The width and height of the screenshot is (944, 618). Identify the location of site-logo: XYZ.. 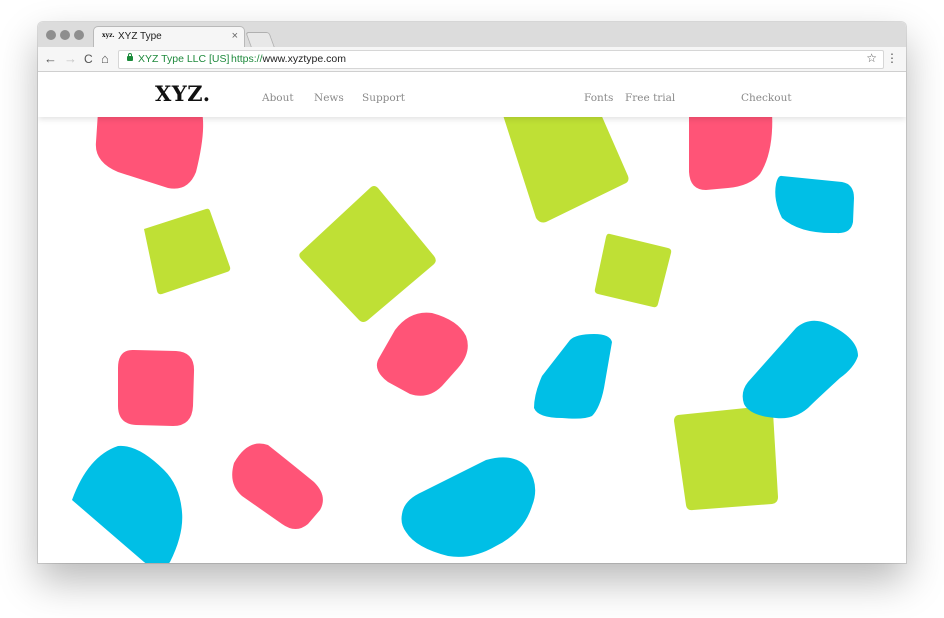
(183, 93).